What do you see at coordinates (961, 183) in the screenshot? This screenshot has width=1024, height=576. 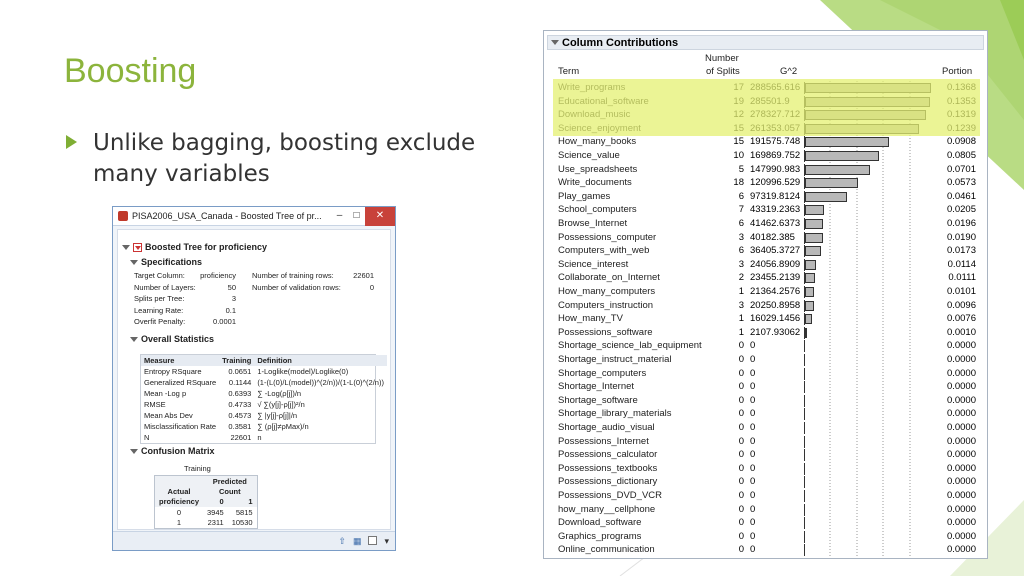 I see `portion-value: 0.0573` at bounding box center [961, 183].